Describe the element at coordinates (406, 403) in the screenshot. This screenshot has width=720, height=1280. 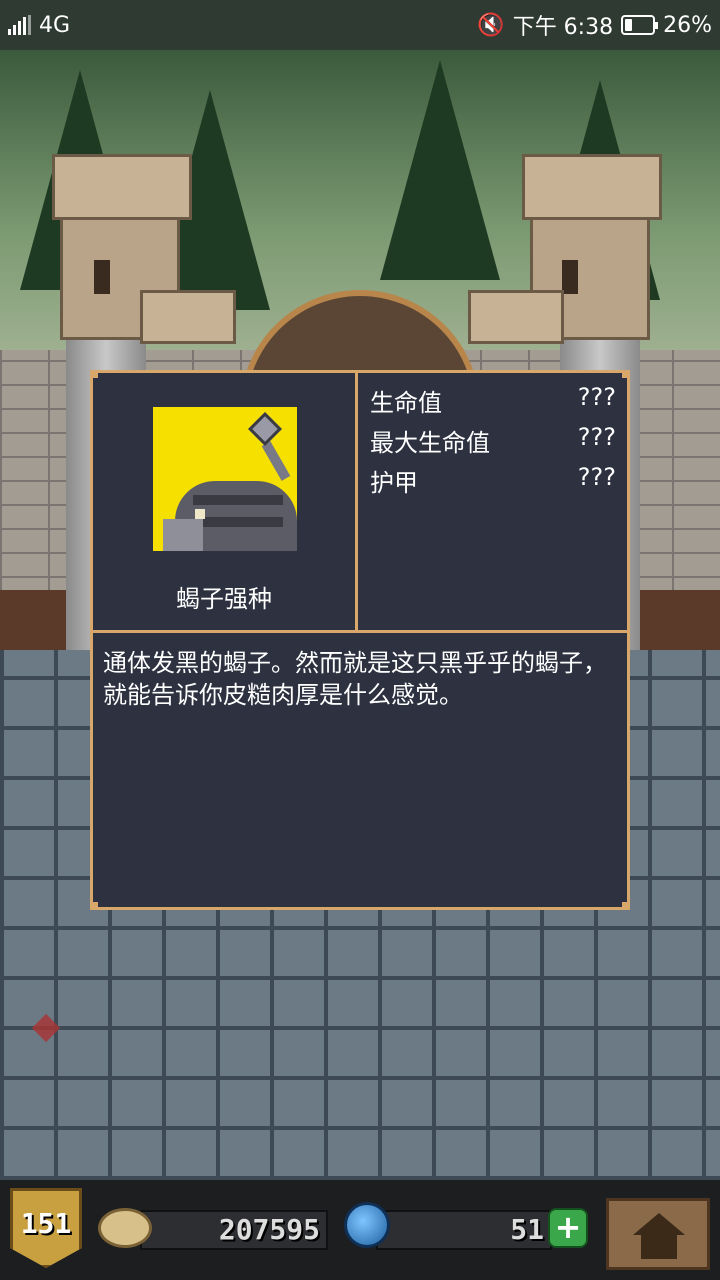
I see `stat-label: 生命值` at that location.